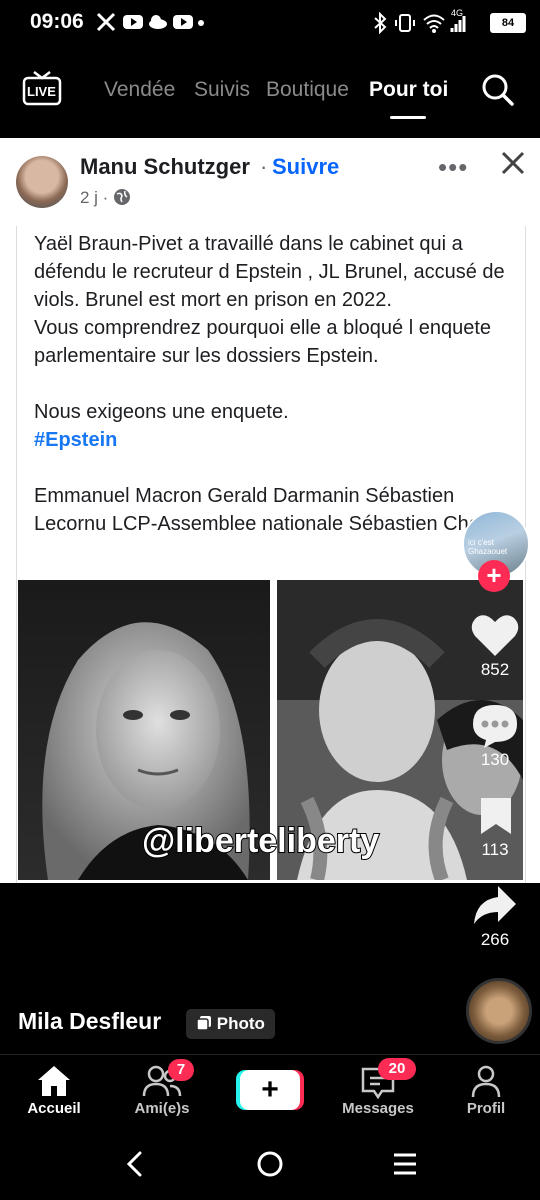 This screenshot has width=540, height=1200. What do you see at coordinates (305, 167) in the screenshot?
I see `follow-button: Suivre` at bounding box center [305, 167].